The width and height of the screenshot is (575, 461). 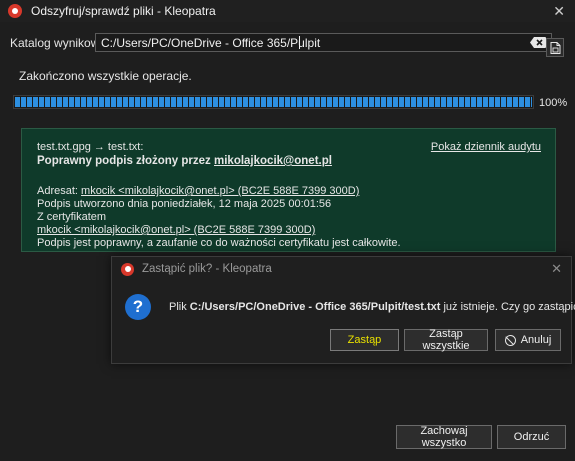 What do you see at coordinates (507, 307) in the screenshot?
I see `message-suffix: już istnieje. Czy go zastąpić?` at bounding box center [507, 307].